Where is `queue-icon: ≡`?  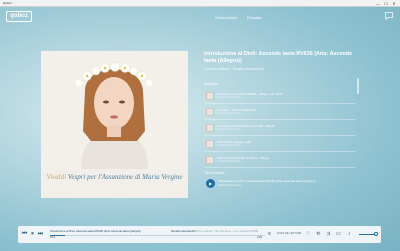
queue-icon: ≡ is located at coordinates (269, 234).